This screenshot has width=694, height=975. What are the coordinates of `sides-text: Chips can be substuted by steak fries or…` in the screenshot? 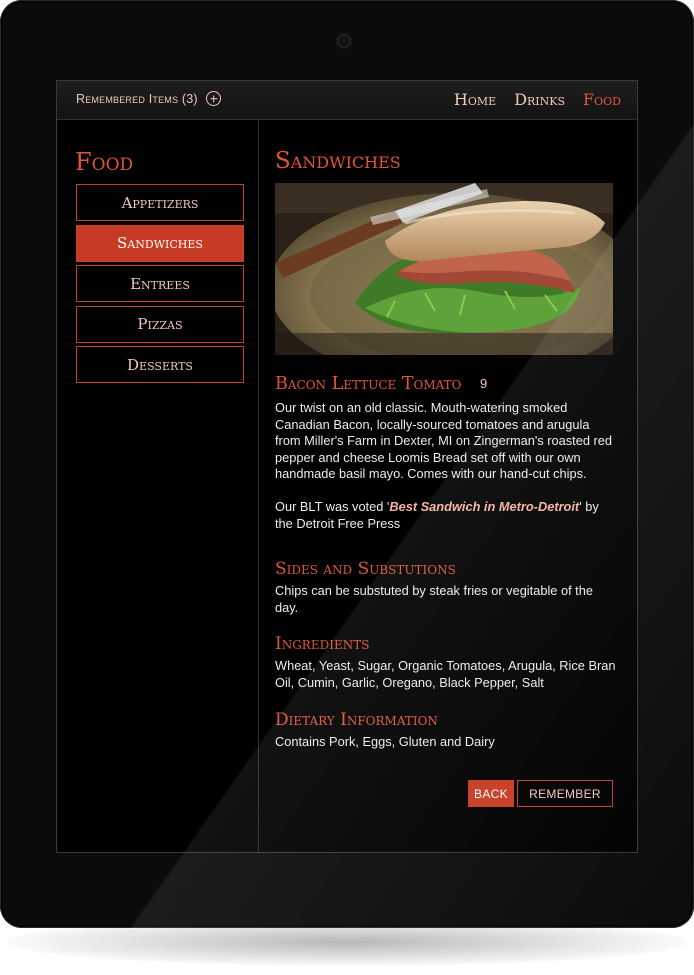 It's located at (434, 599).